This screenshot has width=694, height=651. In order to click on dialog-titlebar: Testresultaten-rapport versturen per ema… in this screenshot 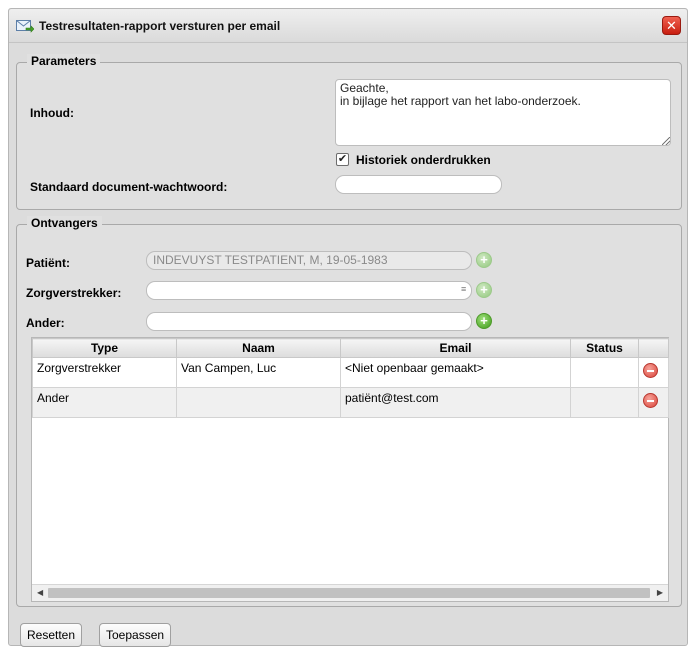, I will do `click(348, 26)`.